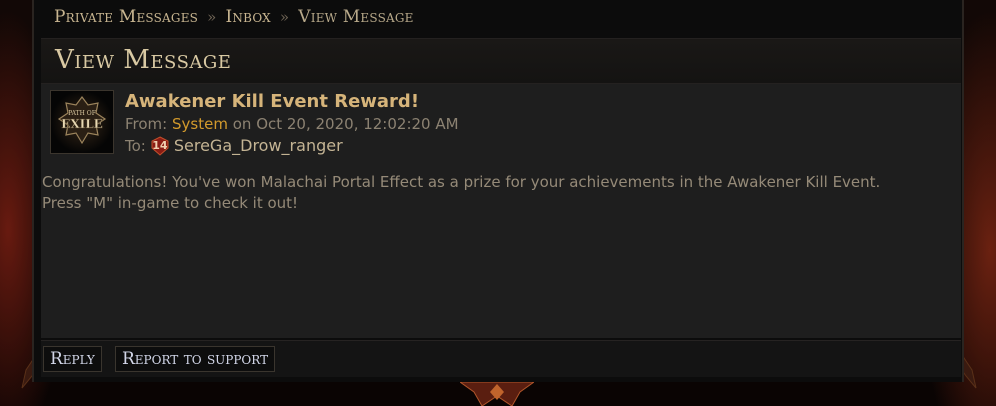 The width and height of the screenshot is (996, 406). Describe the element at coordinates (126, 17) in the screenshot. I see `breadcrumb-private-messages: Private Messages` at that location.